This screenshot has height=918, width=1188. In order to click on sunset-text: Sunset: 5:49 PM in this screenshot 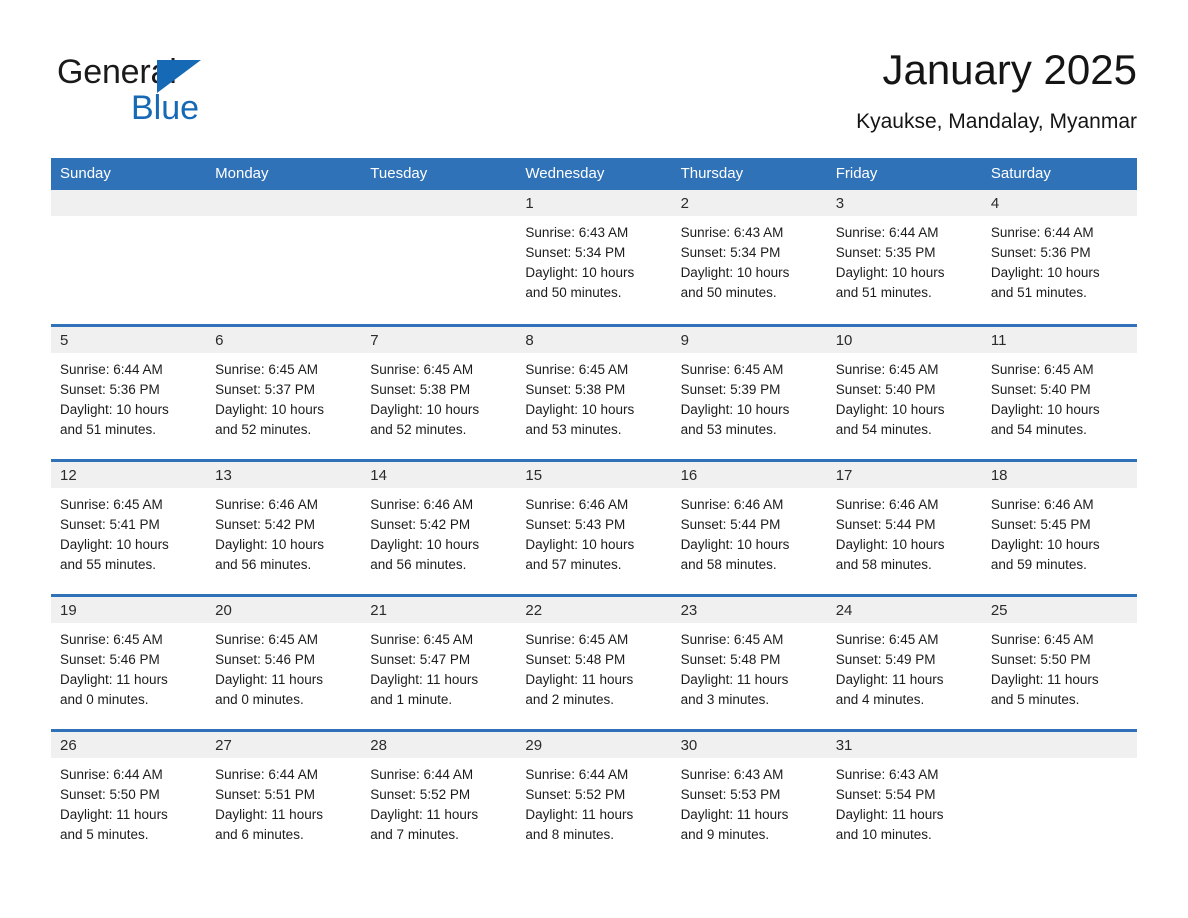, I will do `click(885, 659)`.